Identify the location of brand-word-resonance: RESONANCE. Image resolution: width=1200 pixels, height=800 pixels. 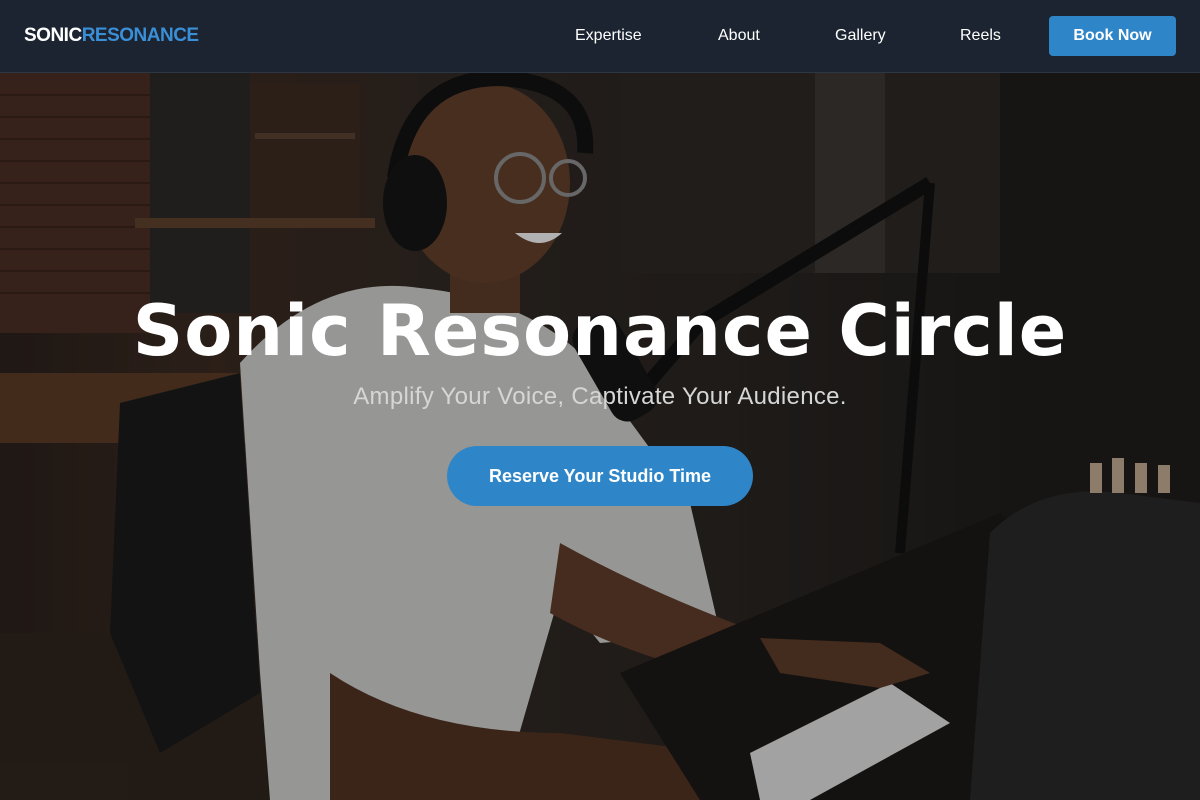
(140, 35).